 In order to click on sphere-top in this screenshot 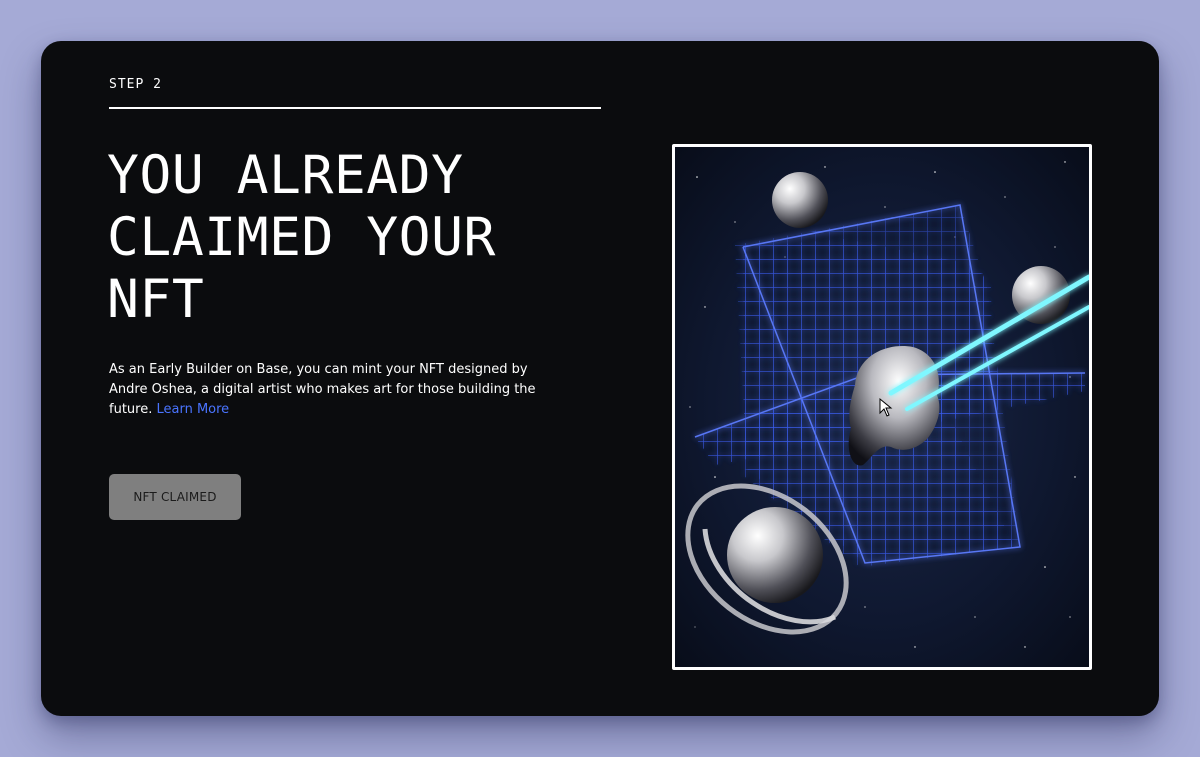, I will do `click(800, 200)`.